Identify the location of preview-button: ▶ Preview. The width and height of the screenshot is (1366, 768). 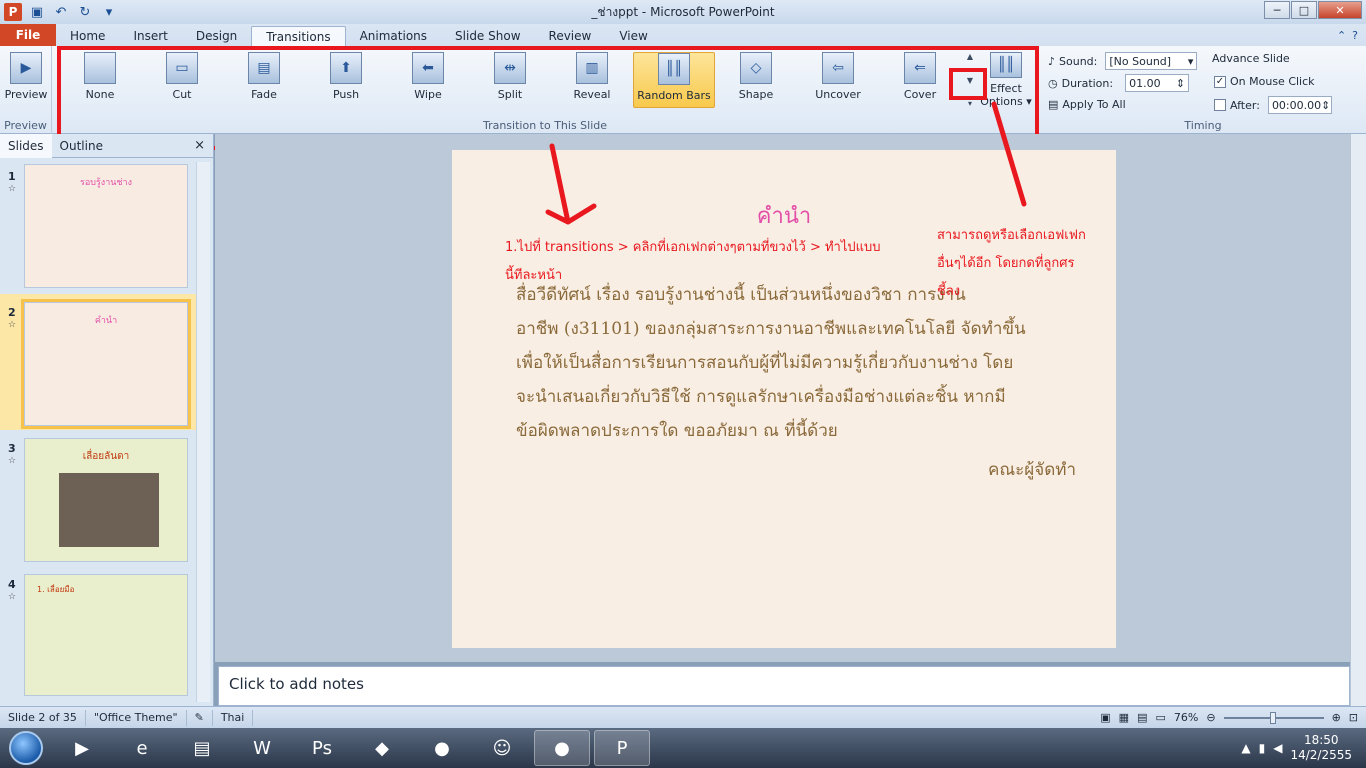
(30, 80).